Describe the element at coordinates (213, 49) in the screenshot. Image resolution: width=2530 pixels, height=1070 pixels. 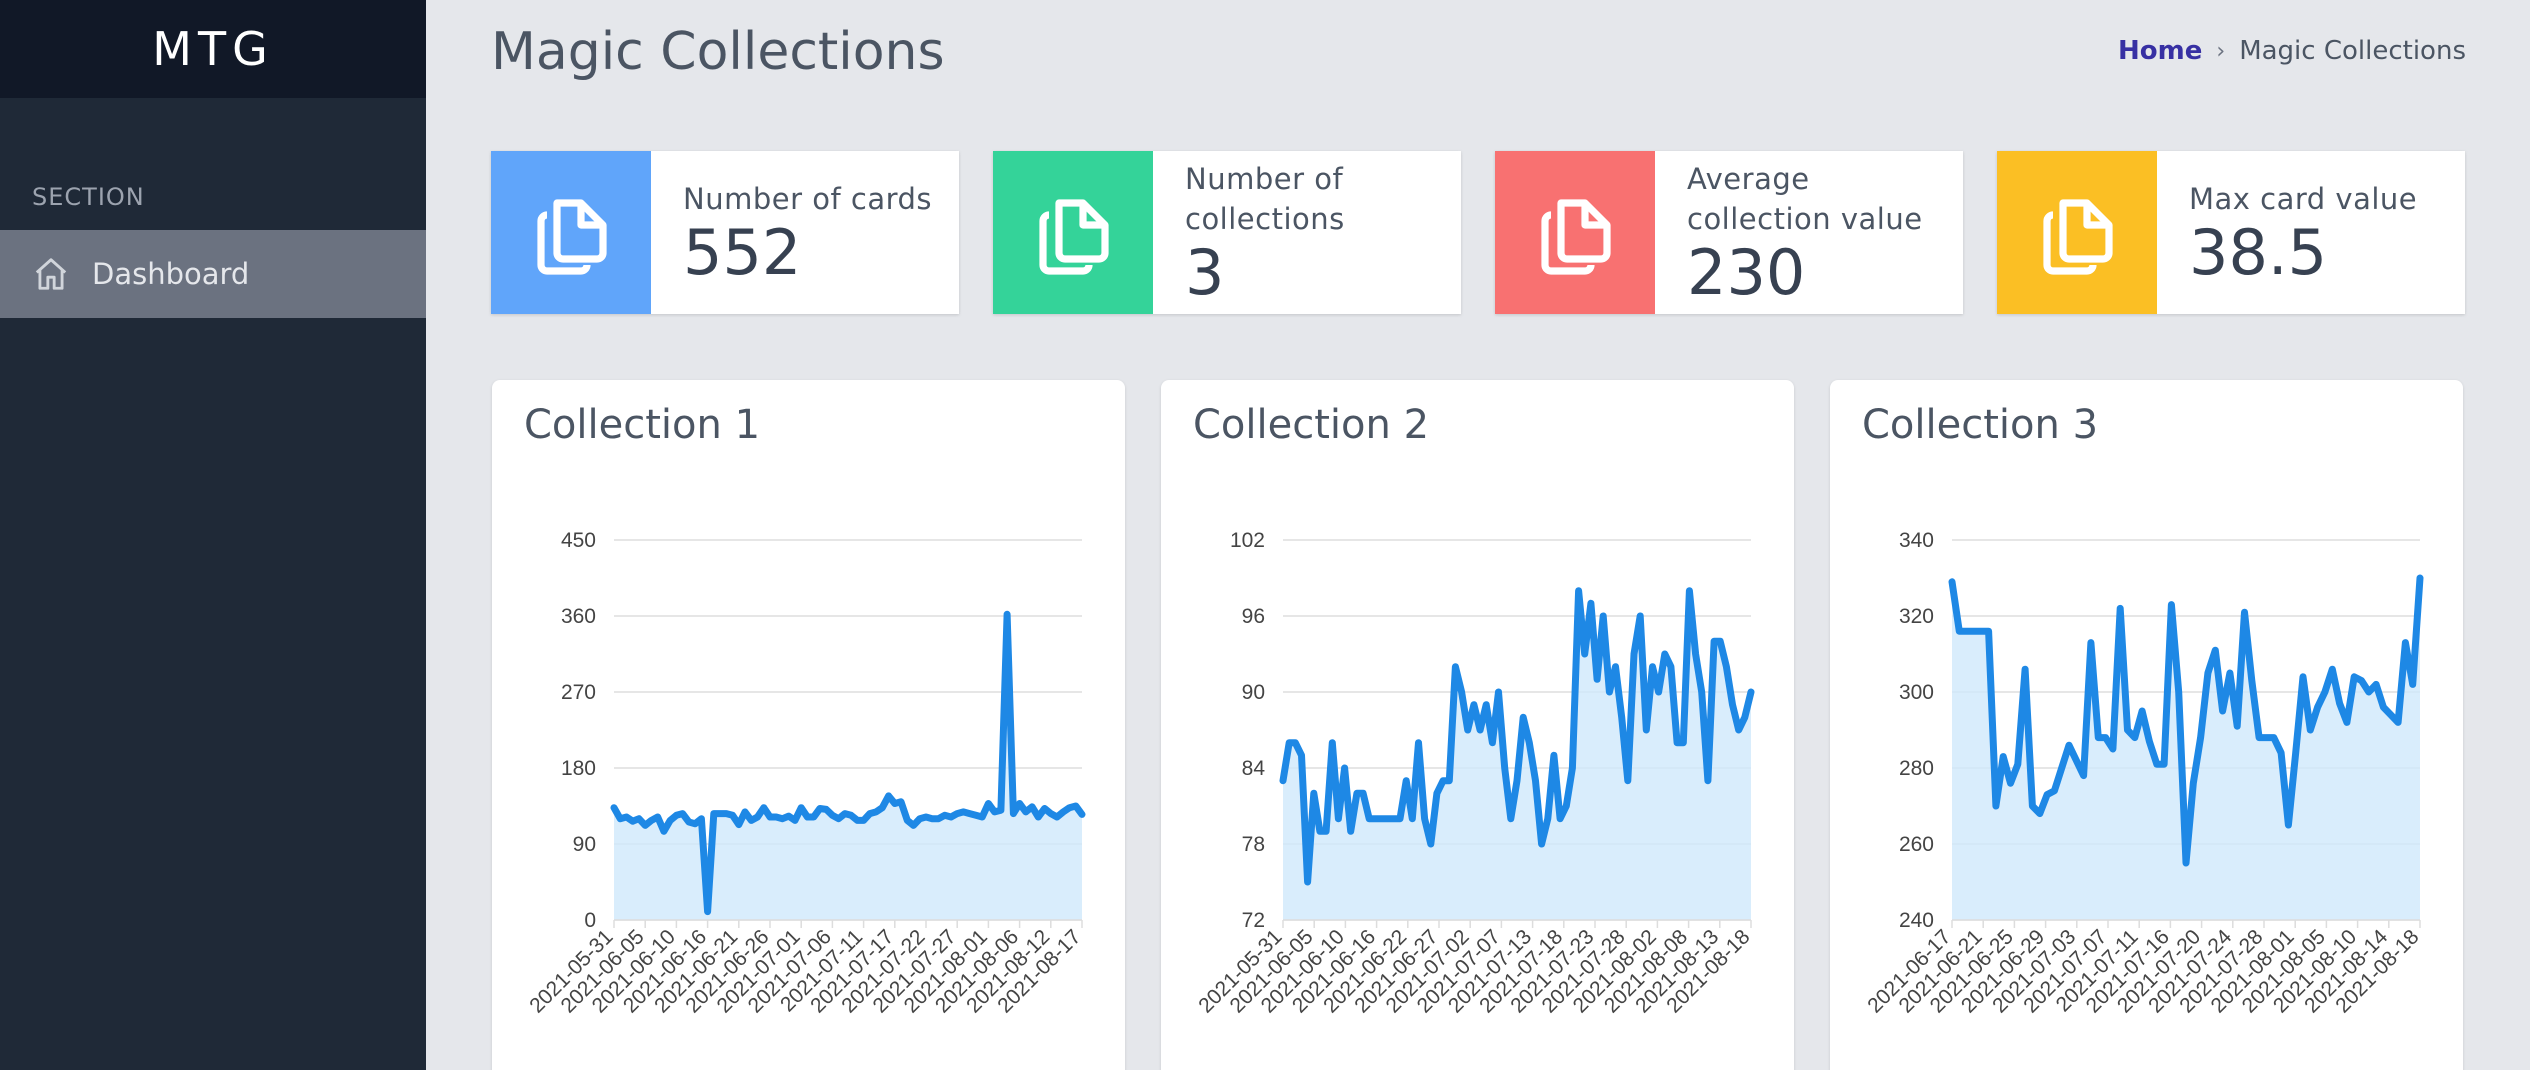
I see `app-logo: MTG` at that location.